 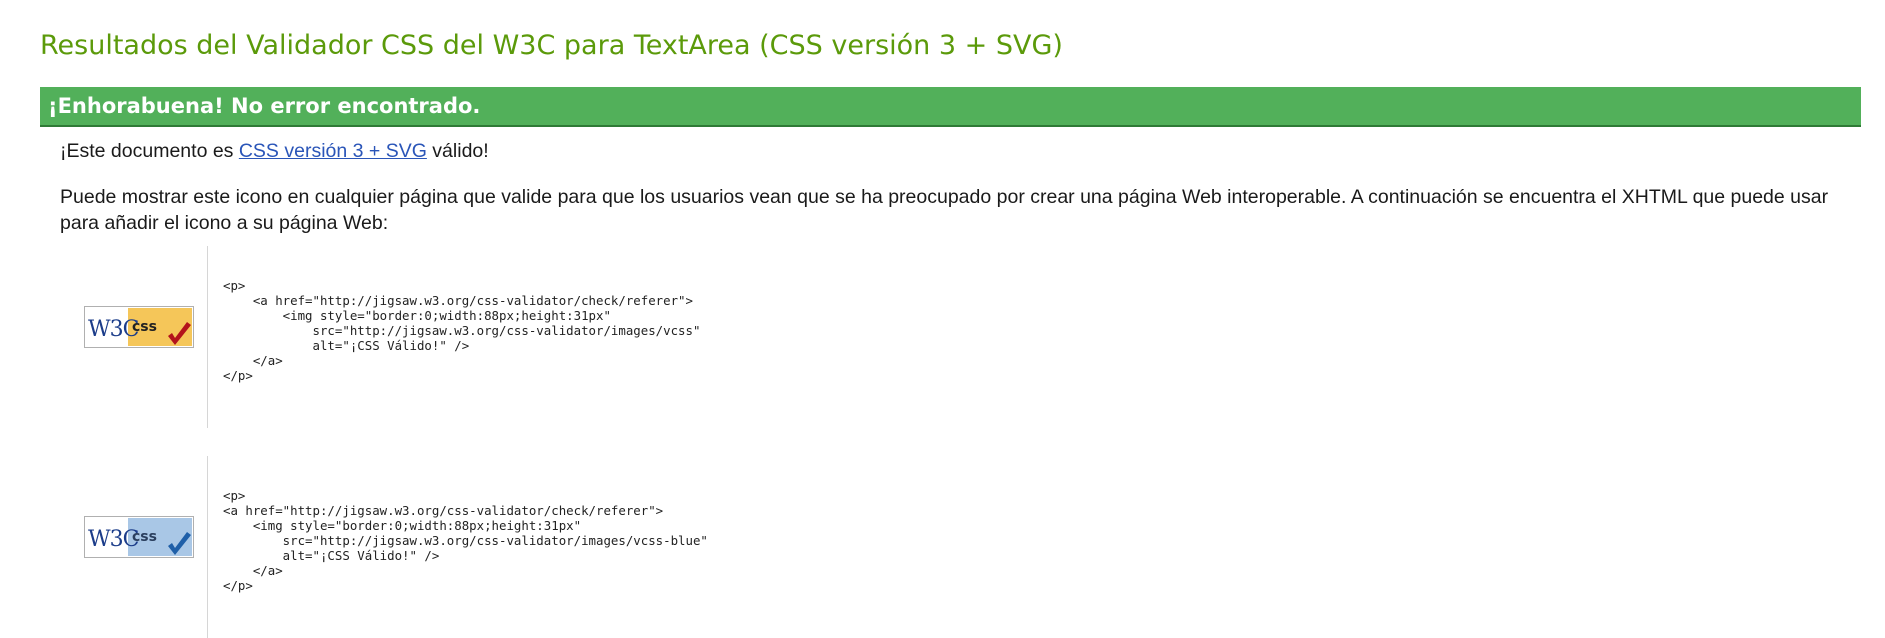 What do you see at coordinates (457, 151) in the screenshot?
I see `validity-suffix: válido!` at bounding box center [457, 151].